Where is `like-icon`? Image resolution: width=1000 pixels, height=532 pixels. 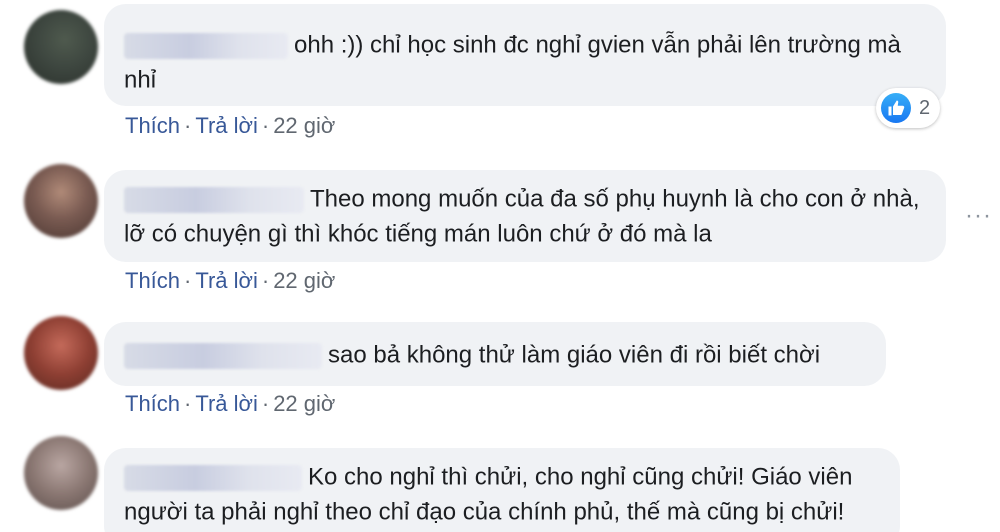
like-icon is located at coordinates (896, 108).